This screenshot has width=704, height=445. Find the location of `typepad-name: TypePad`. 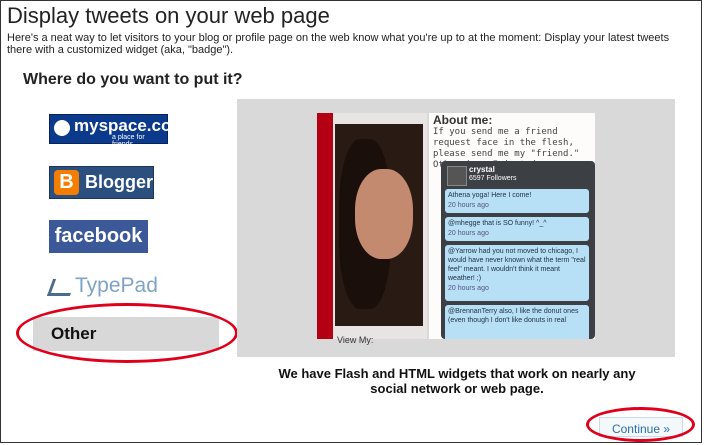

typepad-name: TypePad is located at coordinates (116, 285).